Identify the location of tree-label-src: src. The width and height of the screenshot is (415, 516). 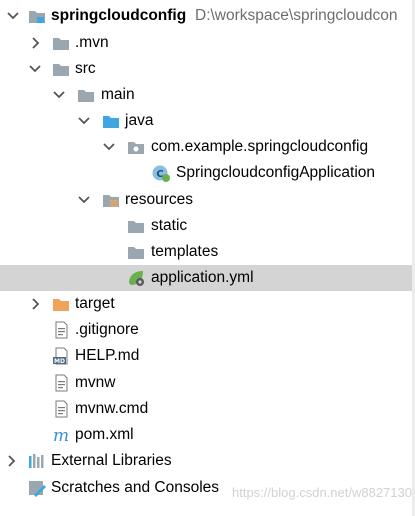
(85, 68).